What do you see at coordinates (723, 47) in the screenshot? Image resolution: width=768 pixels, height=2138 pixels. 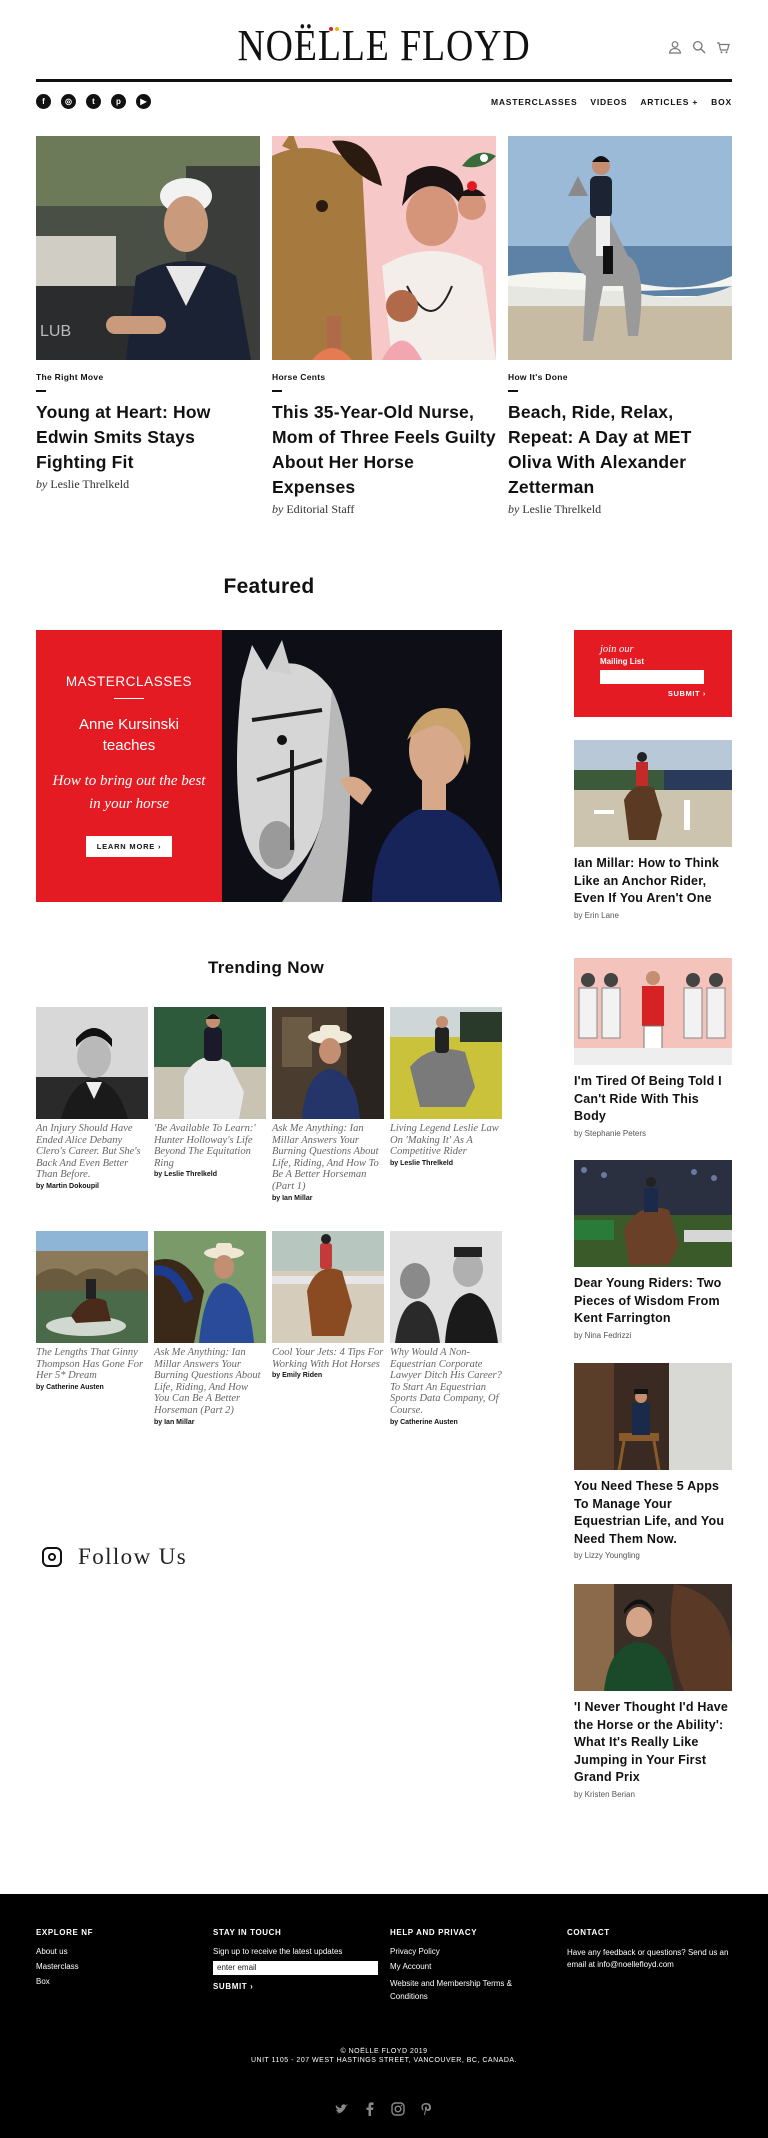 I see `cart-icon` at bounding box center [723, 47].